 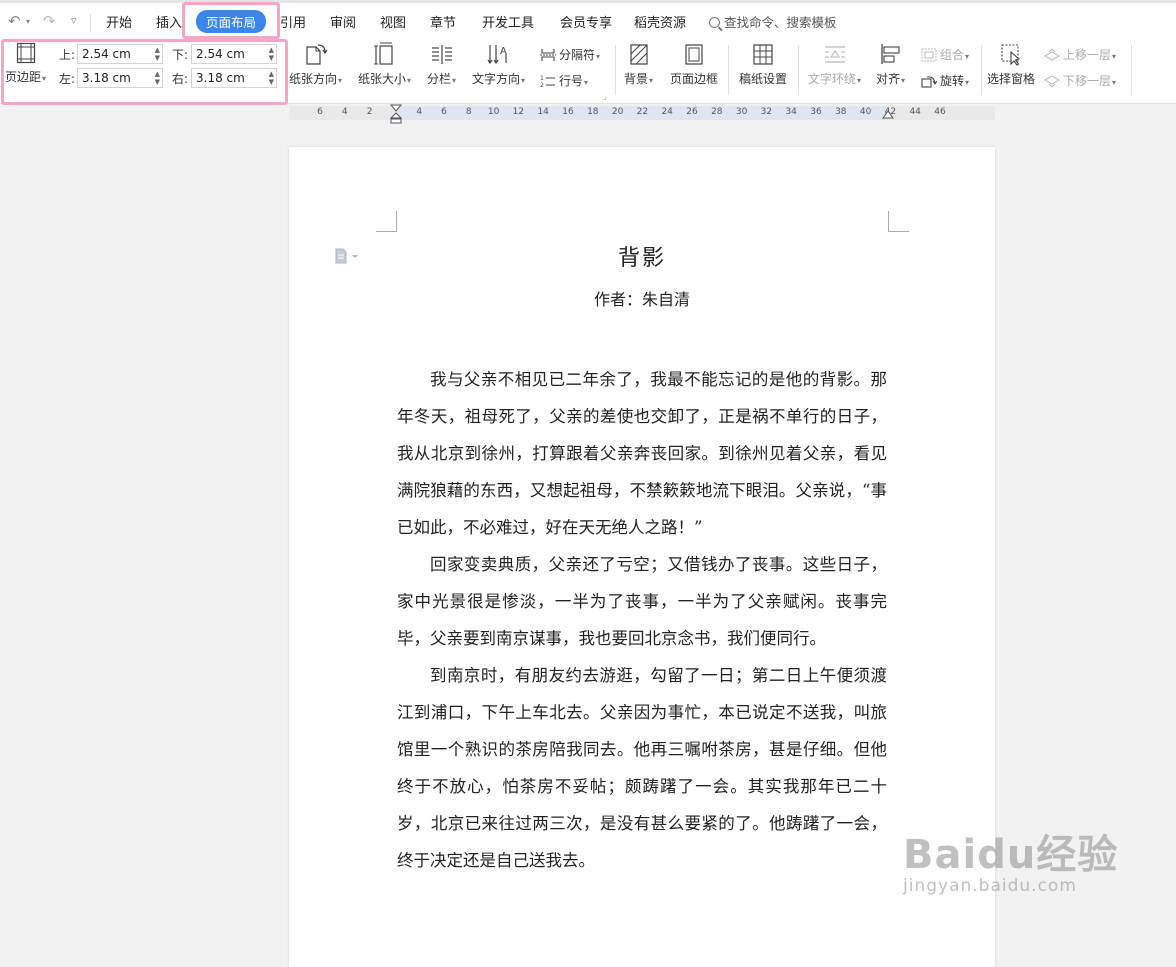 I want to click on tab-home: 开始, so click(x=119, y=21).